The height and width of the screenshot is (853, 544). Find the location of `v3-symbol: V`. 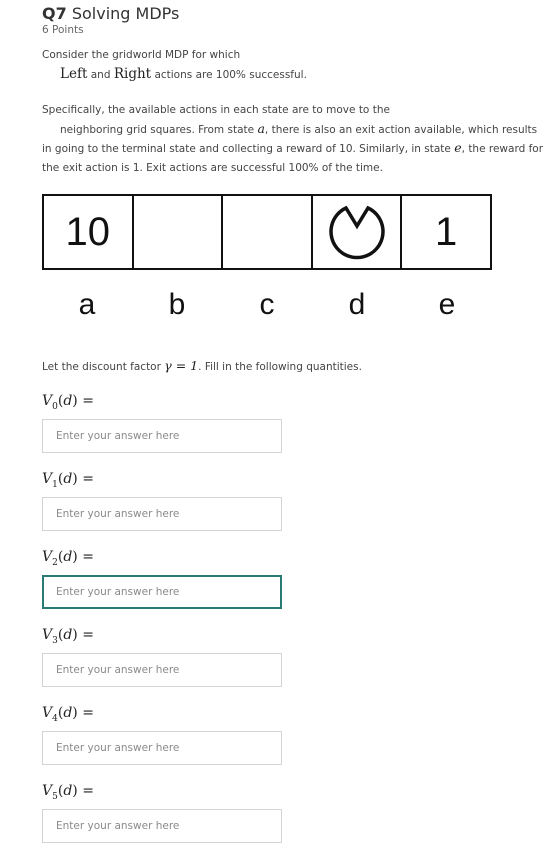

v3-symbol: V is located at coordinates (47, 635).